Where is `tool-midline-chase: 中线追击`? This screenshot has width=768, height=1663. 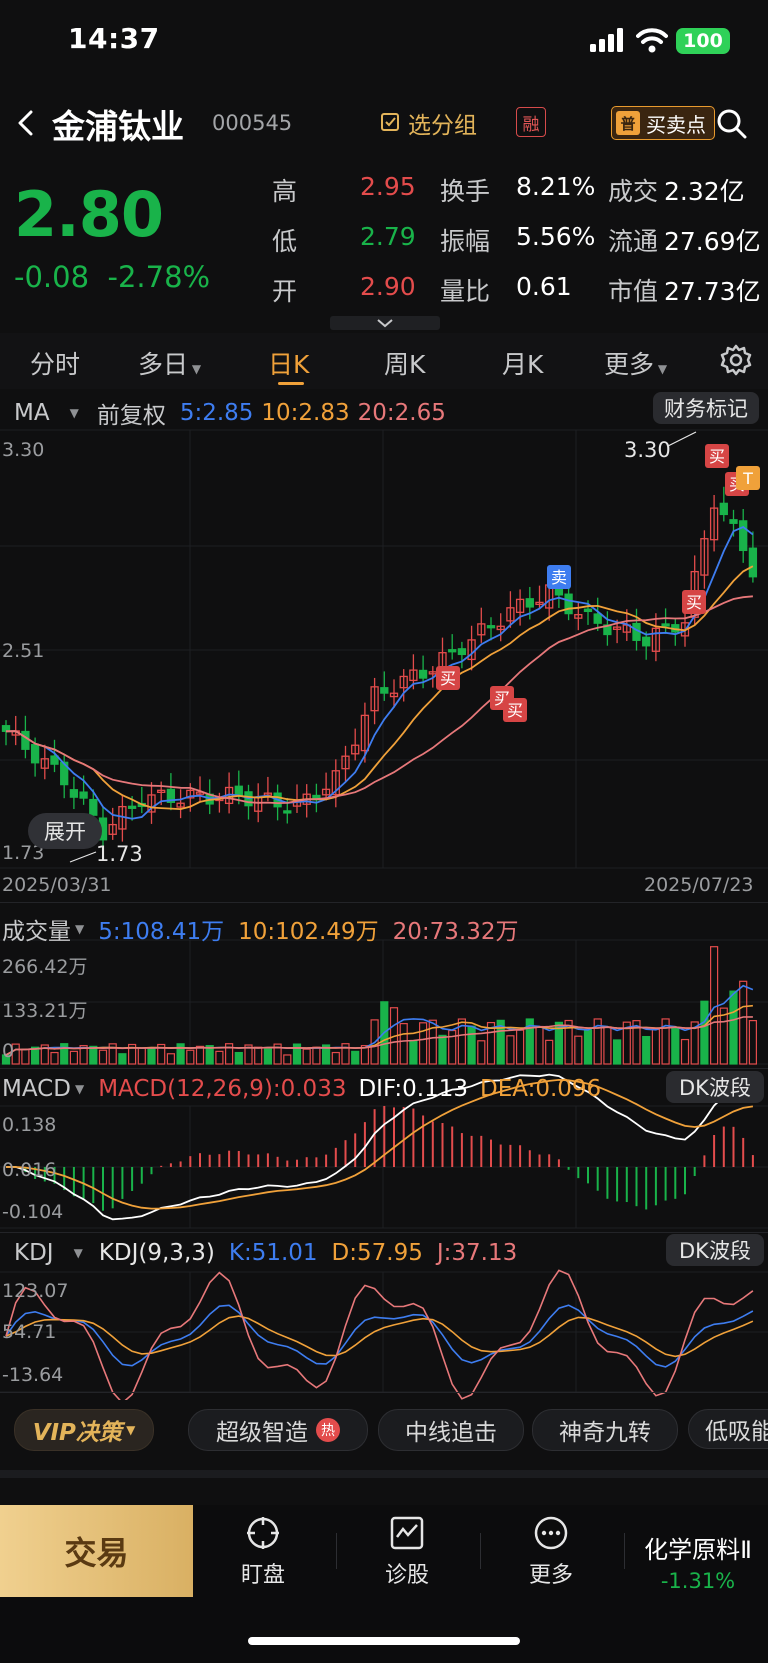 tool-midline-chase: 中线追击 is located at coordinates (451, 1430).